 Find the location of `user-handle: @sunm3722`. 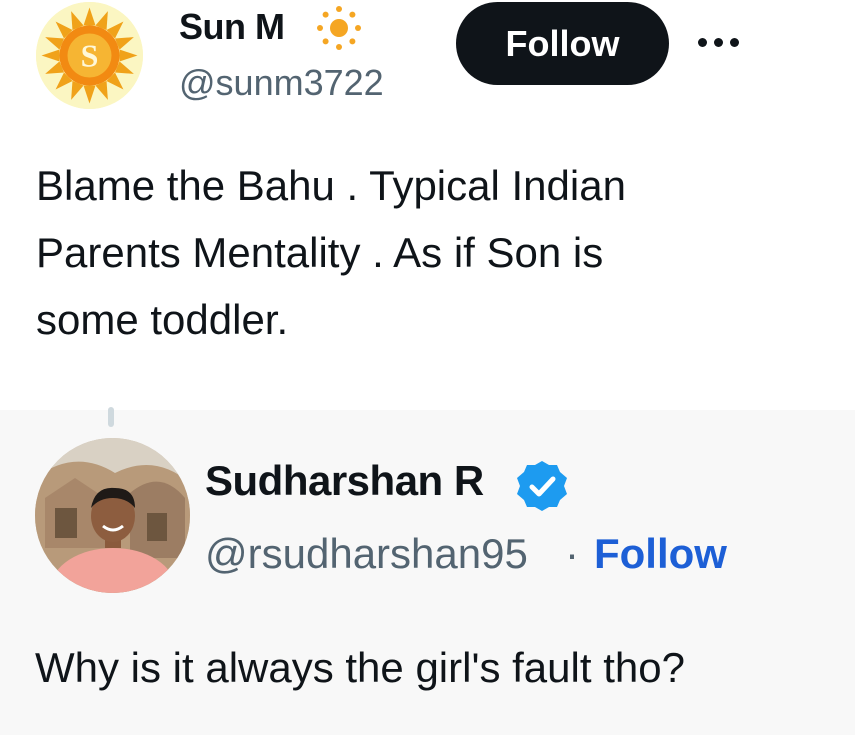

user-handle: @sunm3722 is located at coordinates (281, 83).